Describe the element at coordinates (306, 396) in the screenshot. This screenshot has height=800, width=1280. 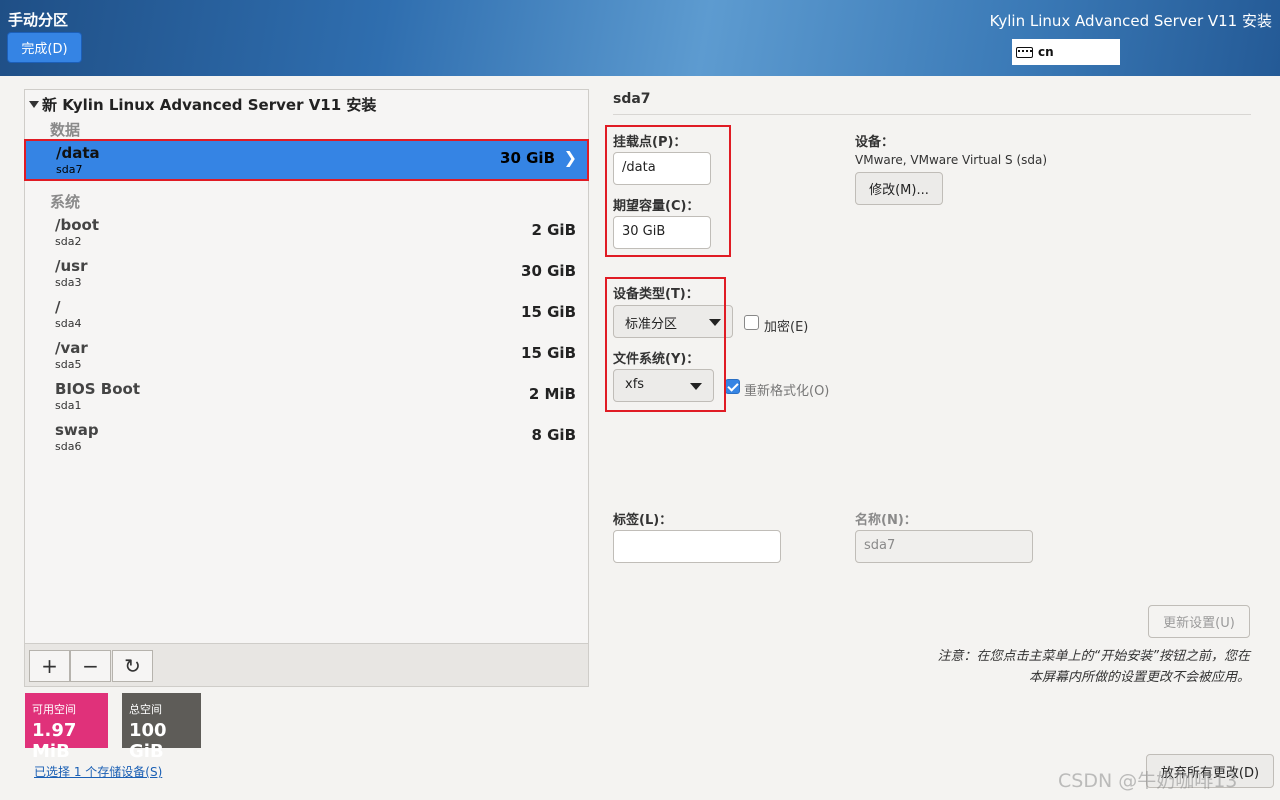
I see `partition-row: BIOS Boot sda1 2 MiB` at that location.